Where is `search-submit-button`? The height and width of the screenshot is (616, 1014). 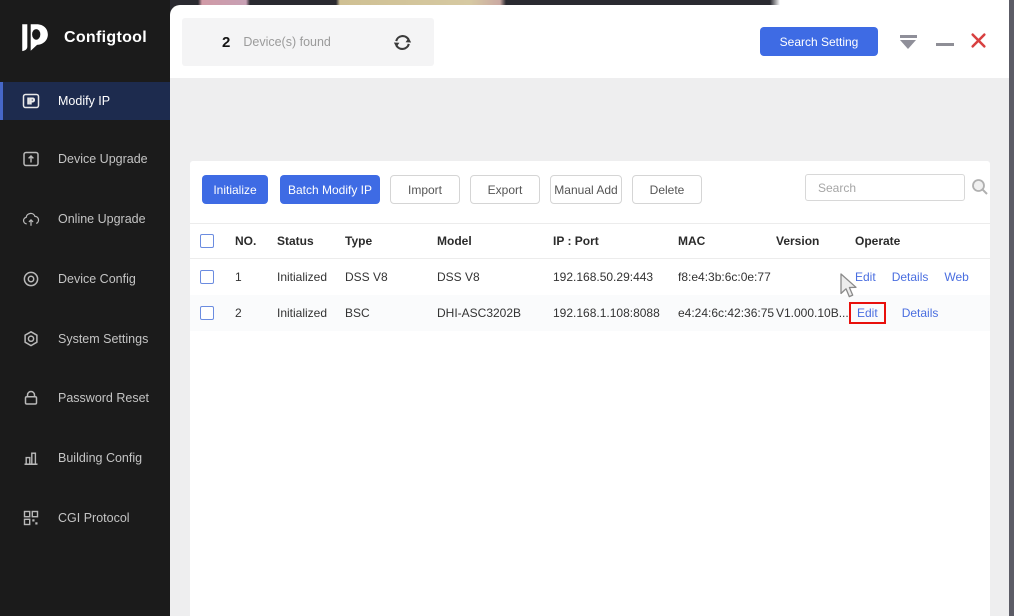 search-submit-button is located at coordinates (980, 187).